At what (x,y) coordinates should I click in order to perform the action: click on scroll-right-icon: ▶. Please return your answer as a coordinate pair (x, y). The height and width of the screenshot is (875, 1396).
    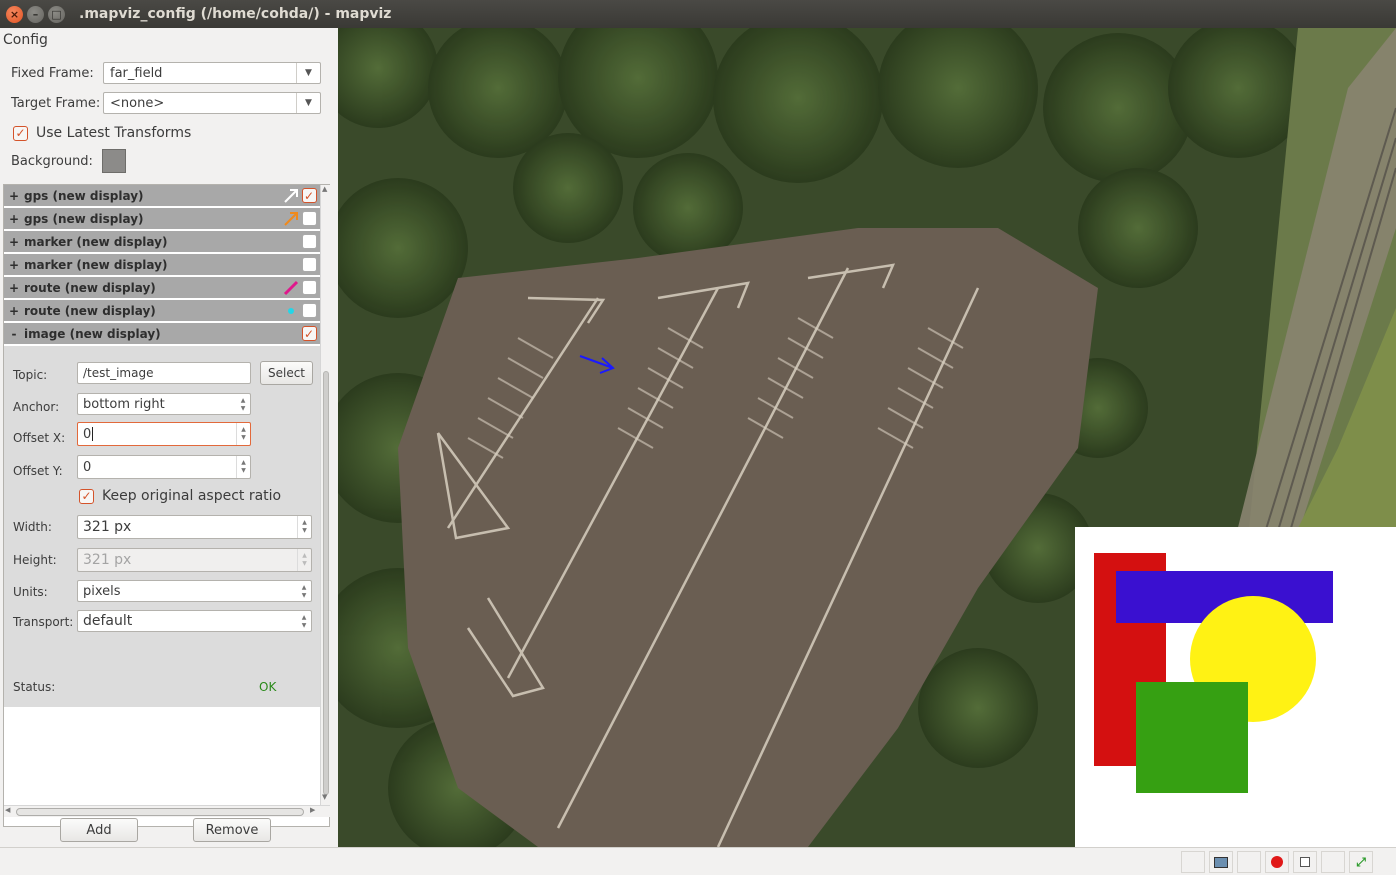
    Looking at the image, I should click on (312, 810).